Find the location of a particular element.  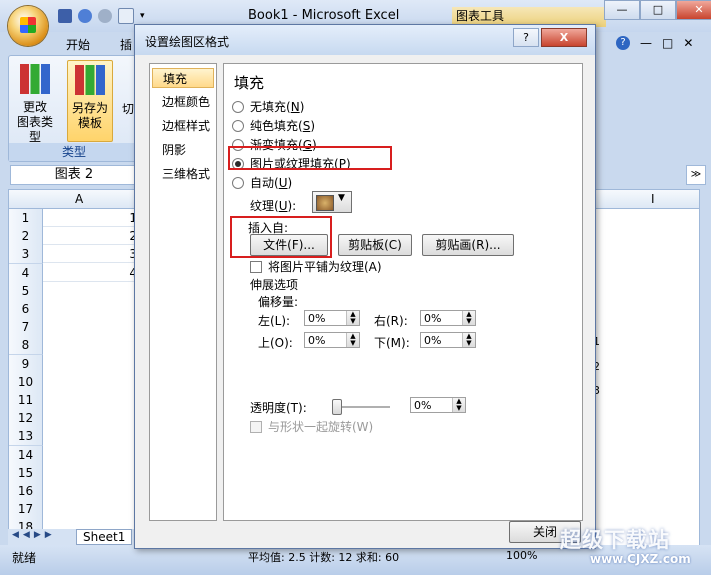

dialog-title-bar: 设置绘图区格式 ? X is located at coordinates (365, 40).